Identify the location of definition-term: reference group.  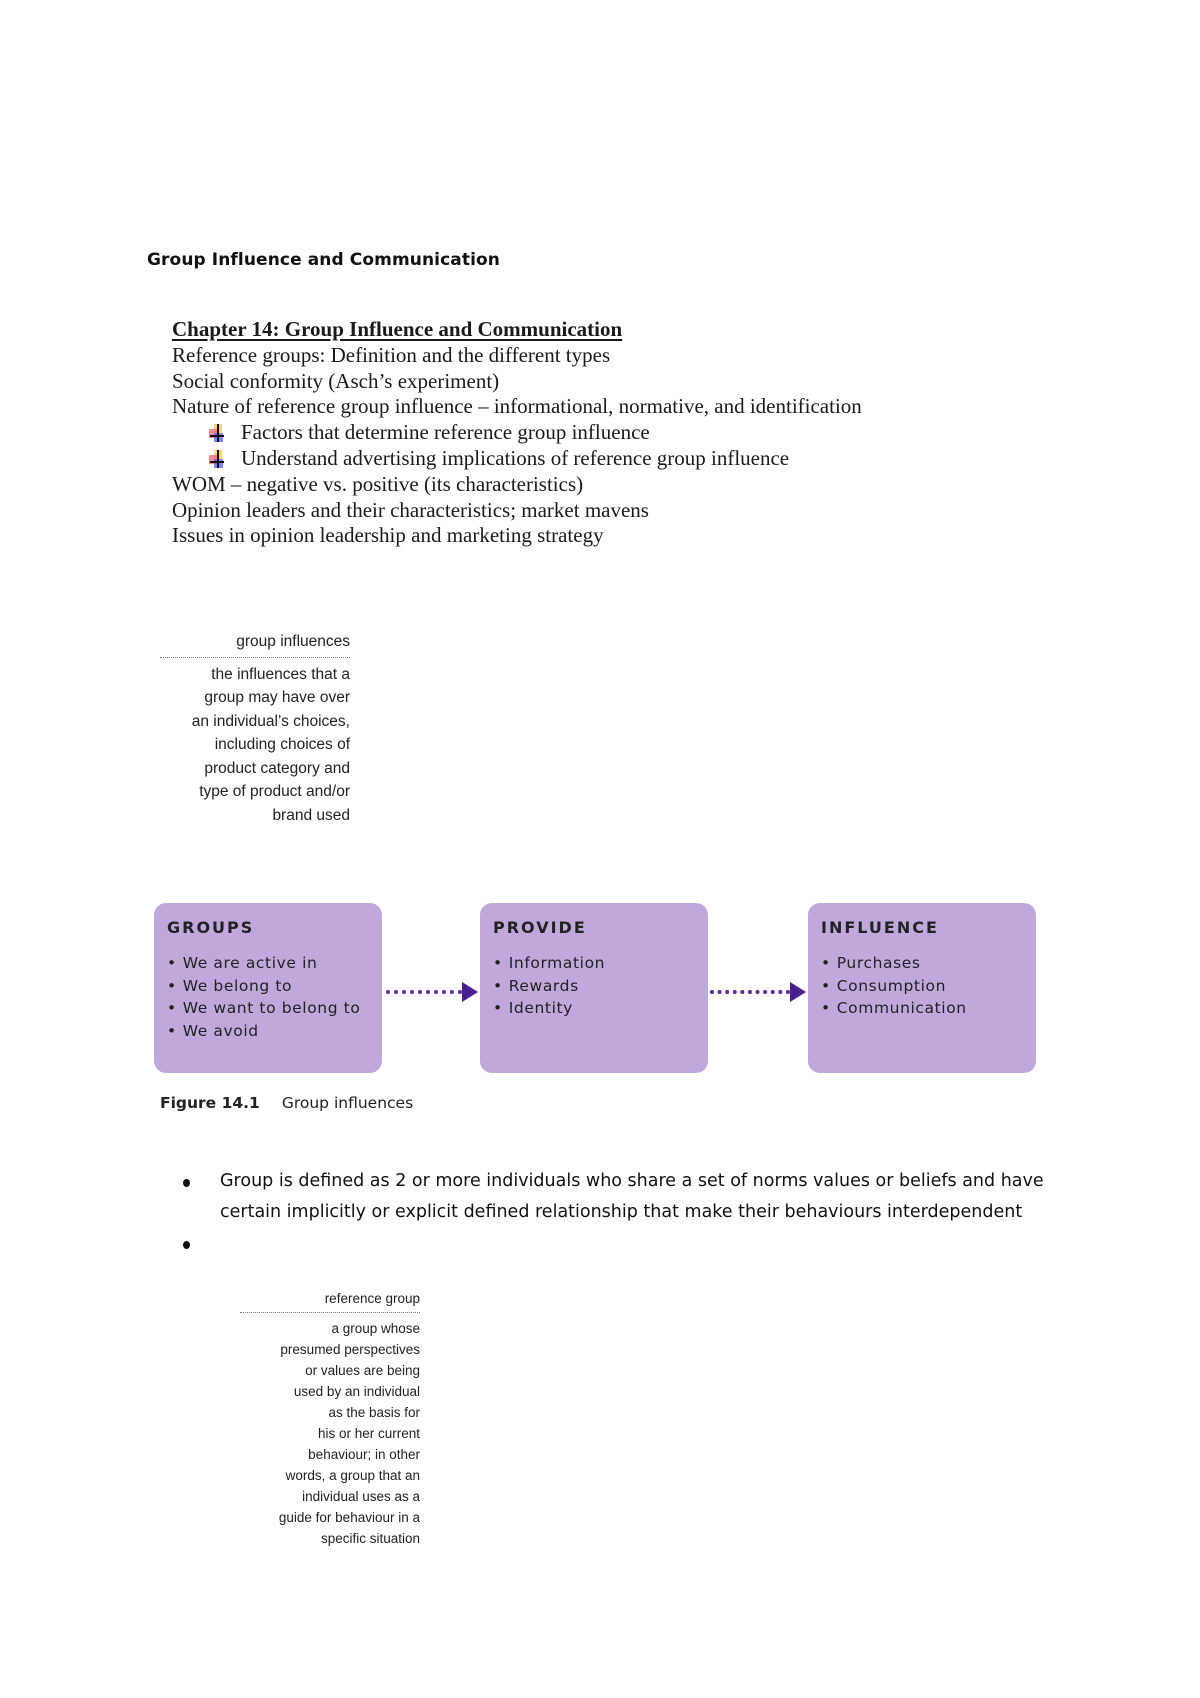
(330, 1300).